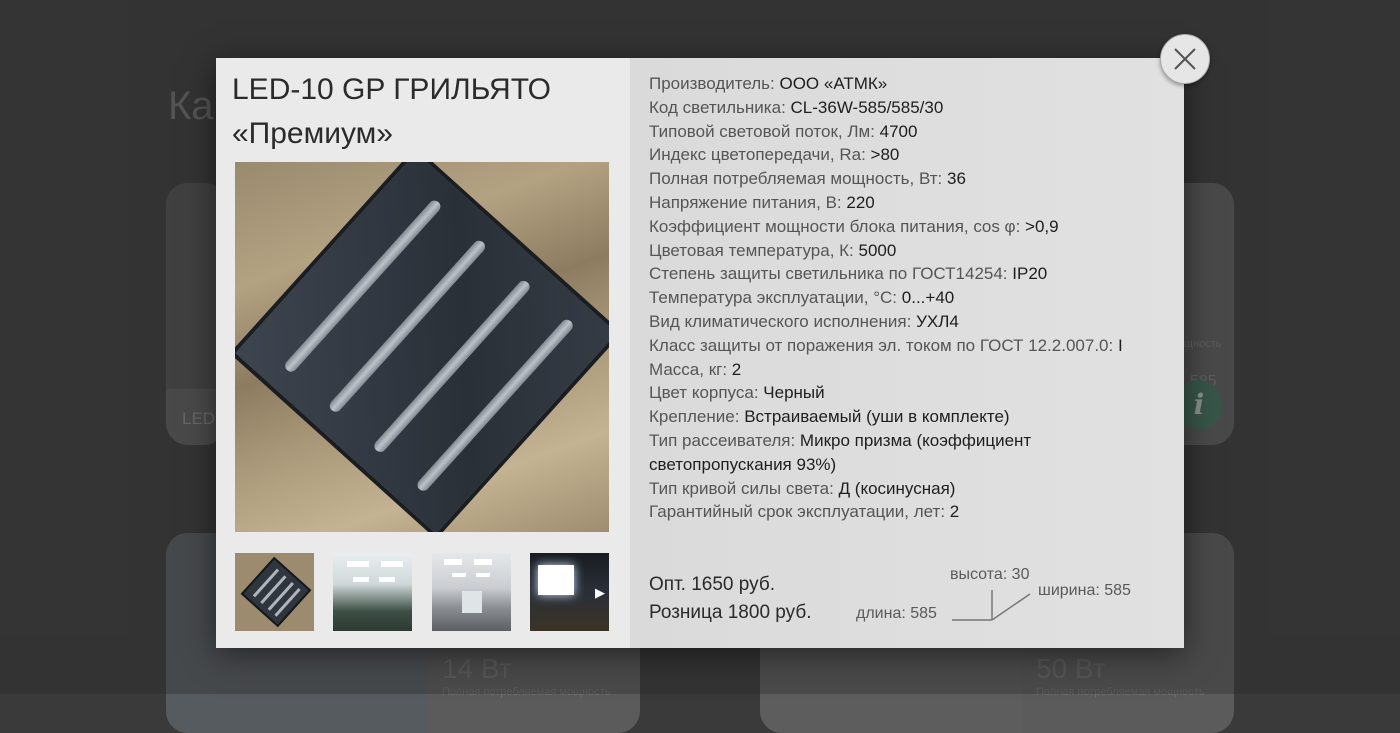  What do you see at coordinates (877, 417) in the screenshot?
I see `spec-value: Встраиваемый (уши в комплекте)` at bounding box center [877, 417].